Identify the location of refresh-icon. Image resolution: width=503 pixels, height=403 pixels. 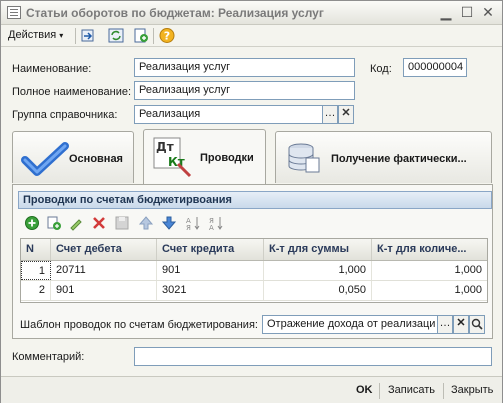
(116, 35).